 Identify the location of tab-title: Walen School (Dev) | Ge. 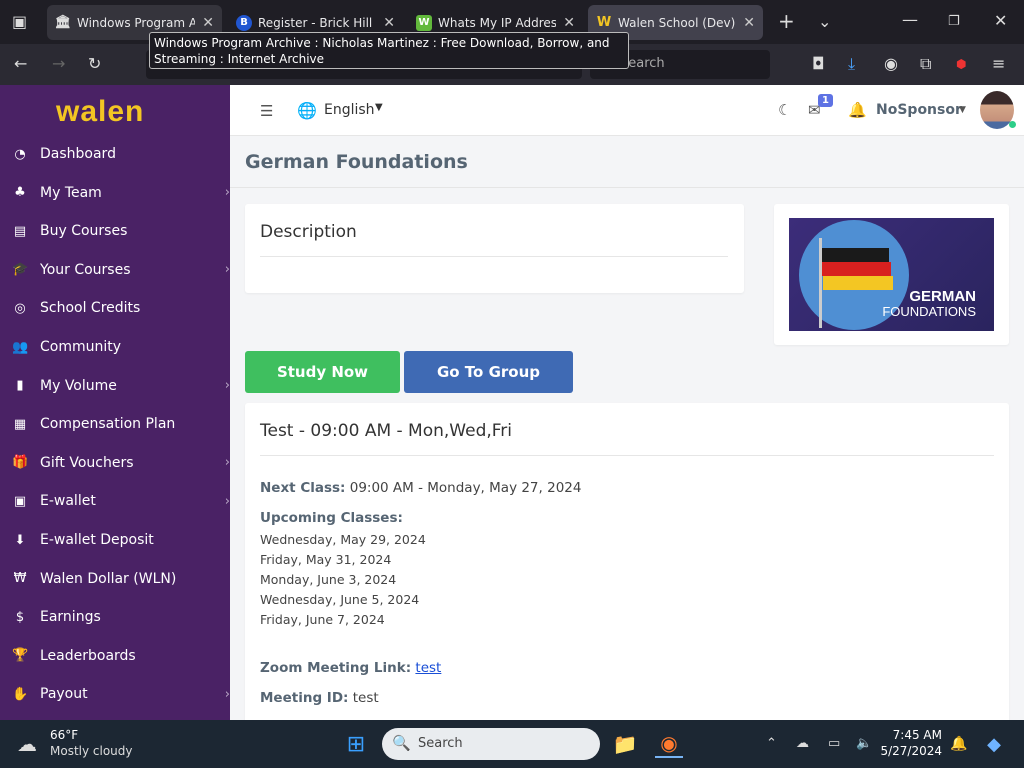
(677, 22).